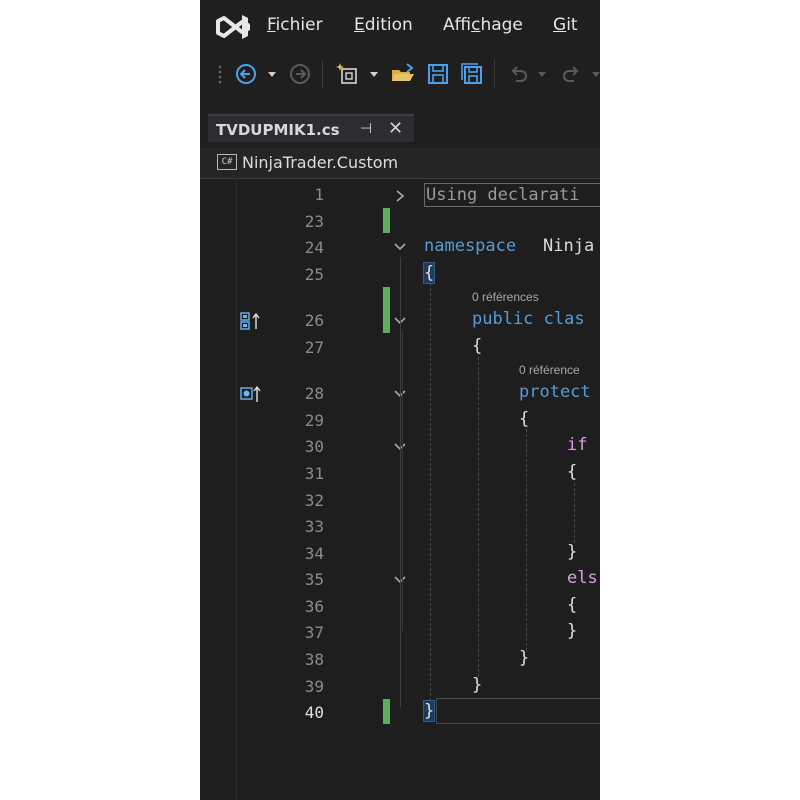 The image size is (800, 800). Describe the element at coordinates (314, 274) in the screenshot. I see `line-number: 25` at that location.